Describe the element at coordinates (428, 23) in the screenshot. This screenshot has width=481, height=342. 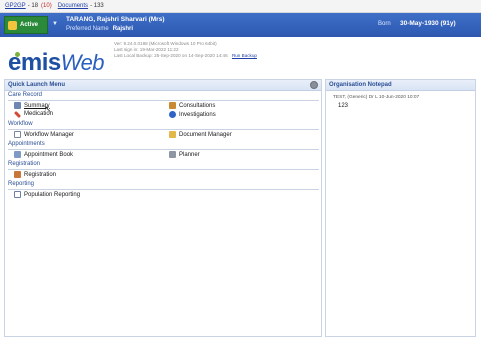
I see `born-value: 30-May-1930 (91y)` at that location.